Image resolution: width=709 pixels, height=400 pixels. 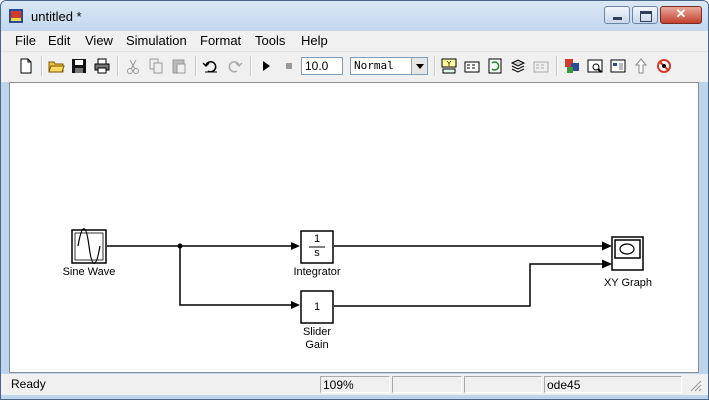 What do you see at coordinates (179, 66) in the screenshot?
I see `paste-icon` at bounding box center [179, 66].